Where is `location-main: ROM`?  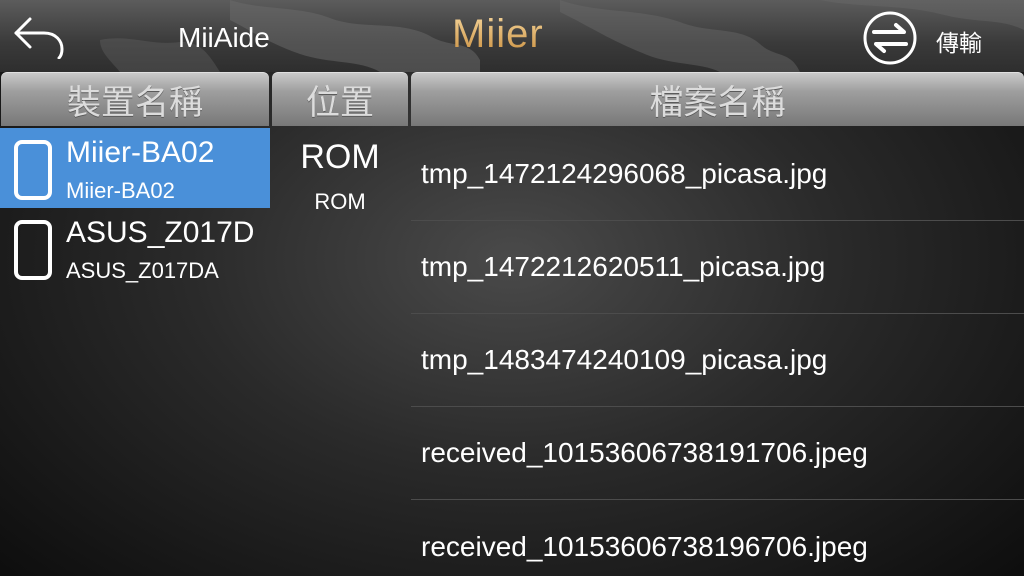
location-main: ROM is located at coordinates (340, 157).